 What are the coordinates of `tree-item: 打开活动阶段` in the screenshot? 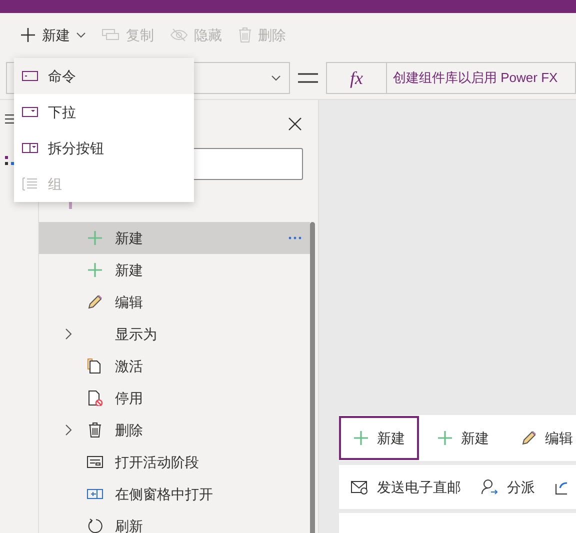 It's located at (174, 462).